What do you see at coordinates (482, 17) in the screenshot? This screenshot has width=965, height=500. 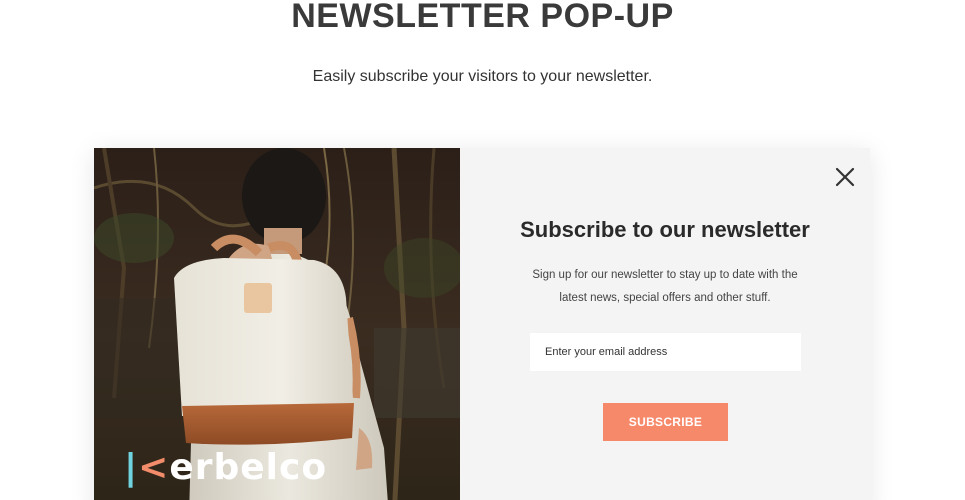 I see `page-title: NEWSLETTER POP-UP` at bounding box center [482, 17].